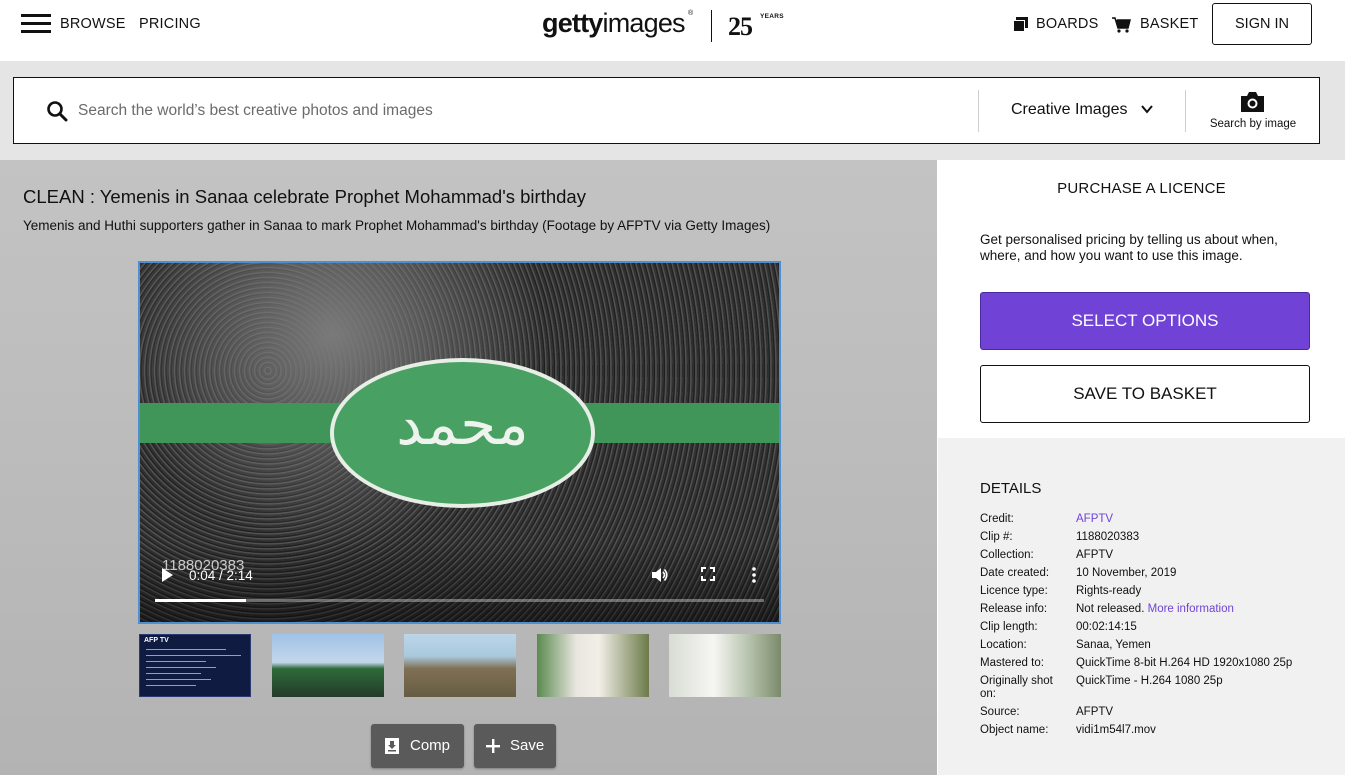  What do you see at coordinates (679, 423) in the screenshot?
I see `video-banner-right` at bounding box center [679, 423].